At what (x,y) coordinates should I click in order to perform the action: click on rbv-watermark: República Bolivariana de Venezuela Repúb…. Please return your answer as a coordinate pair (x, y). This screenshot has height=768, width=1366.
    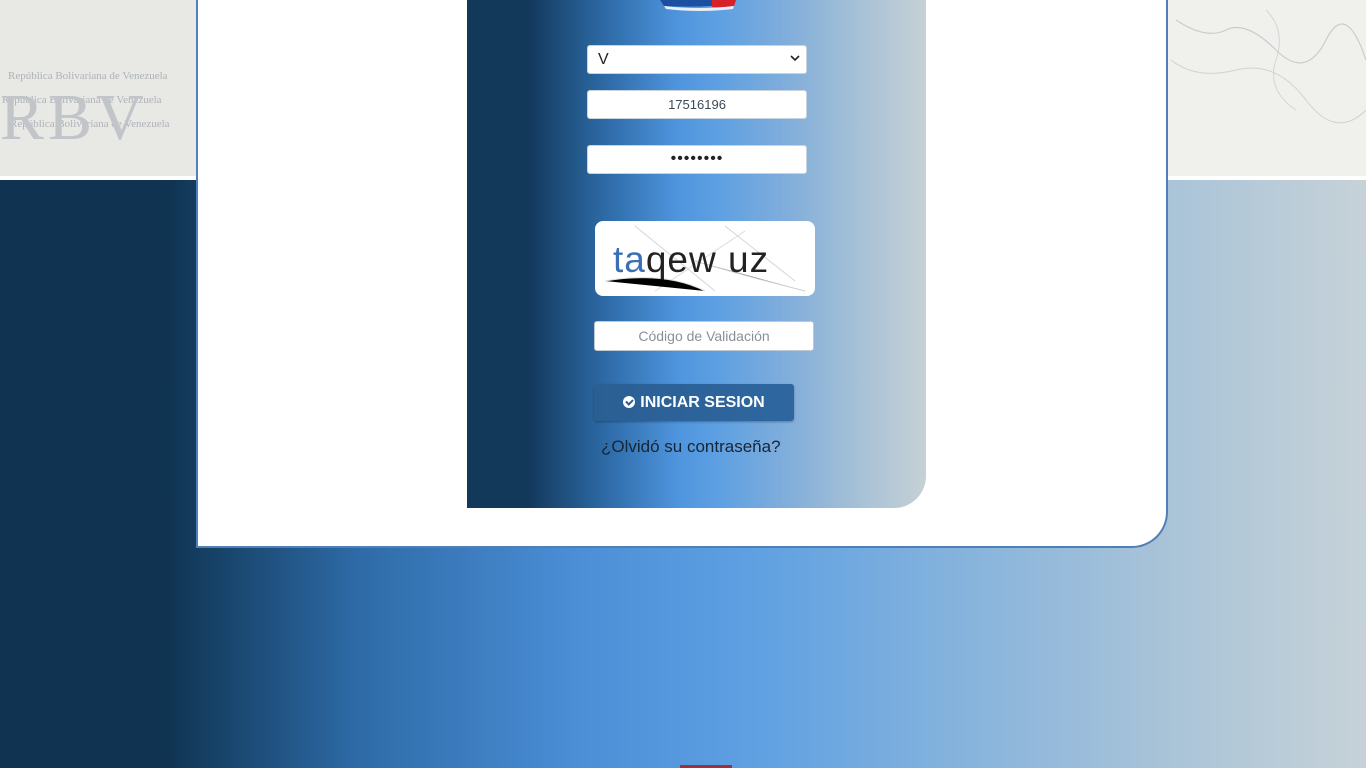
    Looking at the image, I should click on (95, 115).